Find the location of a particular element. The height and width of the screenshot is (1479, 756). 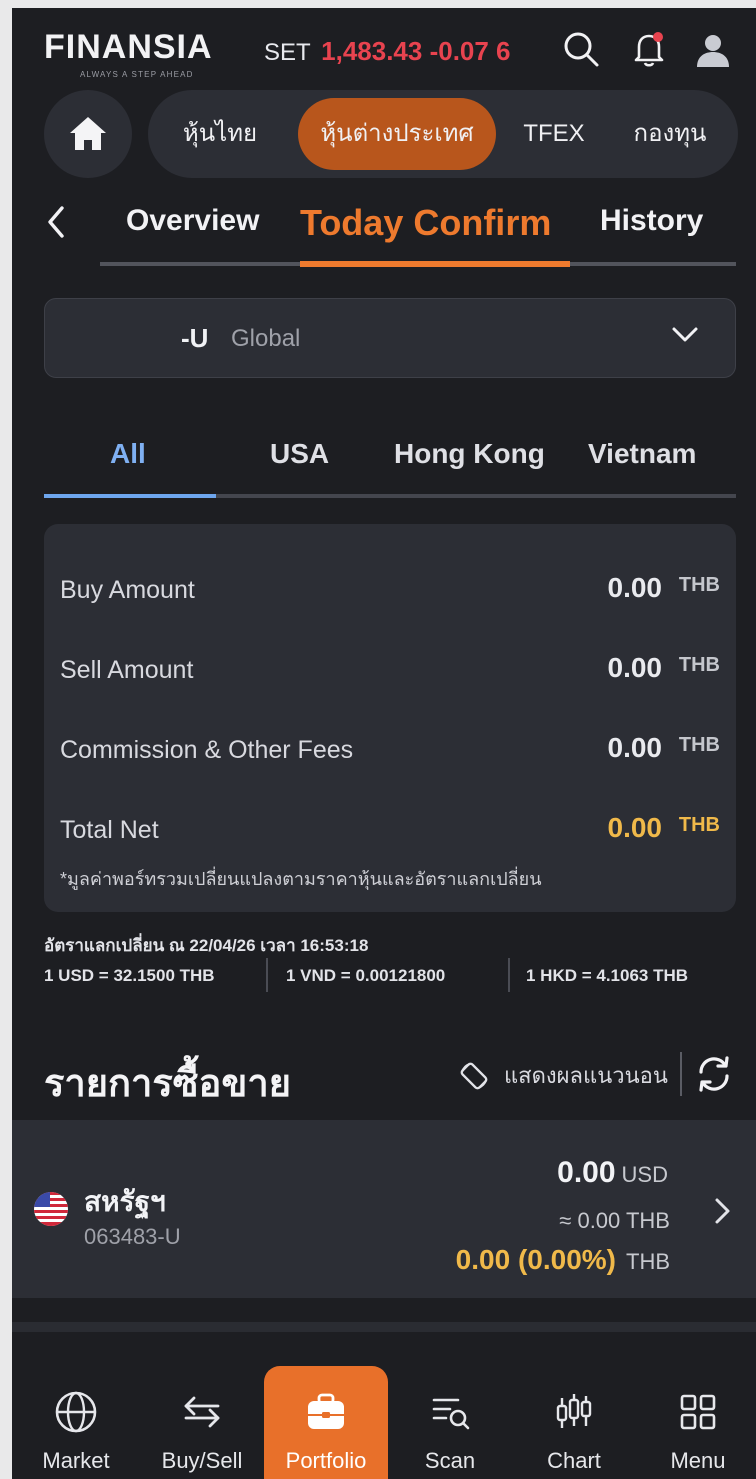

exchange-rate-vnd: 1 VND = 0.00121800 is located at coordinates (366, 975).